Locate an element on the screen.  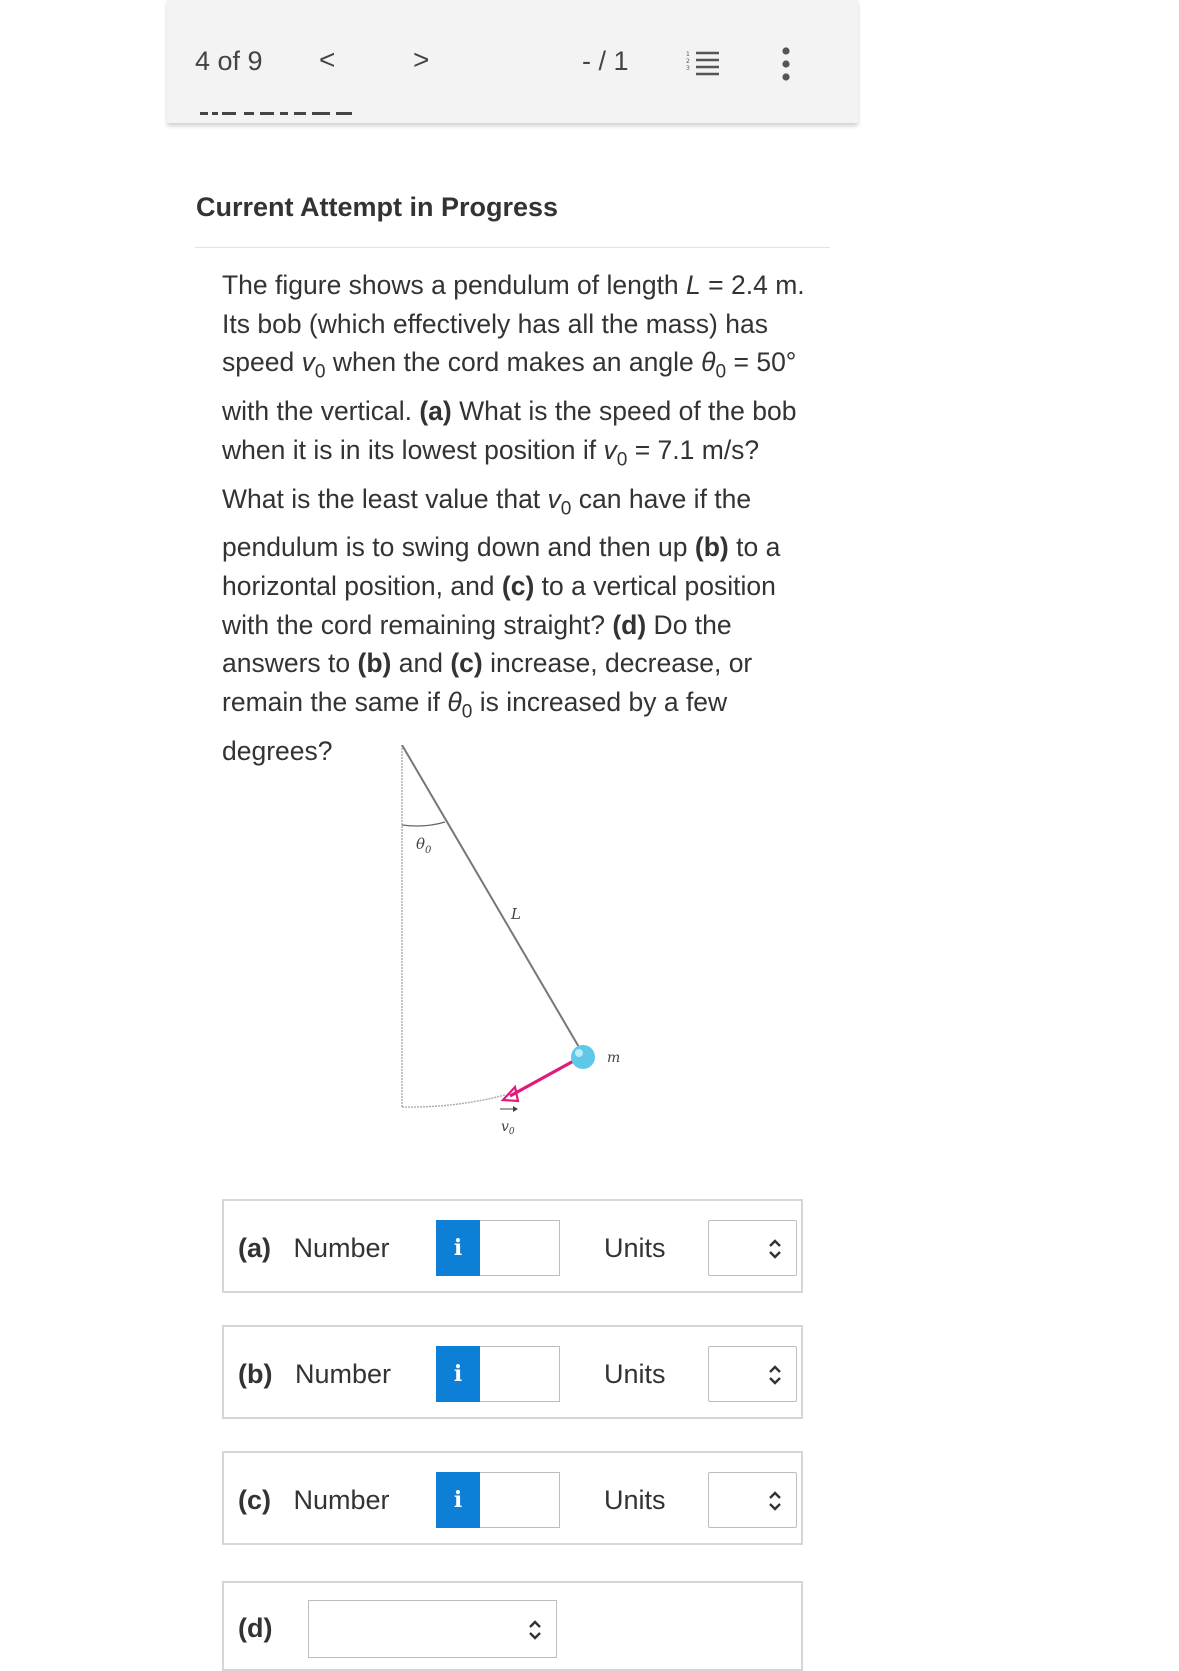
units-select-c is located at coordinates (752, 1500).